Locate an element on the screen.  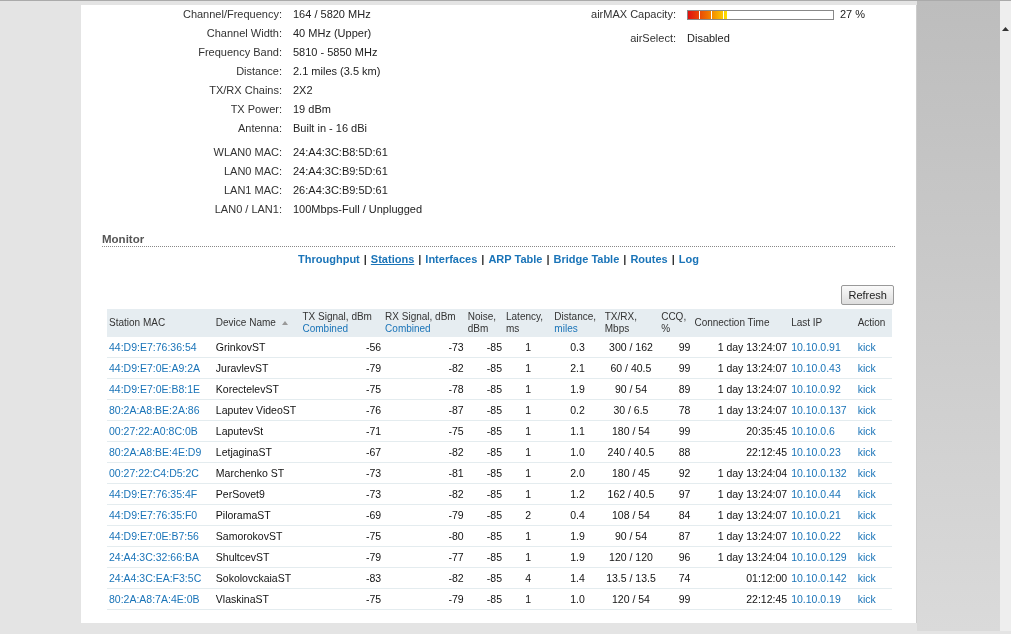
mac-link: 44:D9:E7:0E:B7:56 is located at coordinates (154, 536).